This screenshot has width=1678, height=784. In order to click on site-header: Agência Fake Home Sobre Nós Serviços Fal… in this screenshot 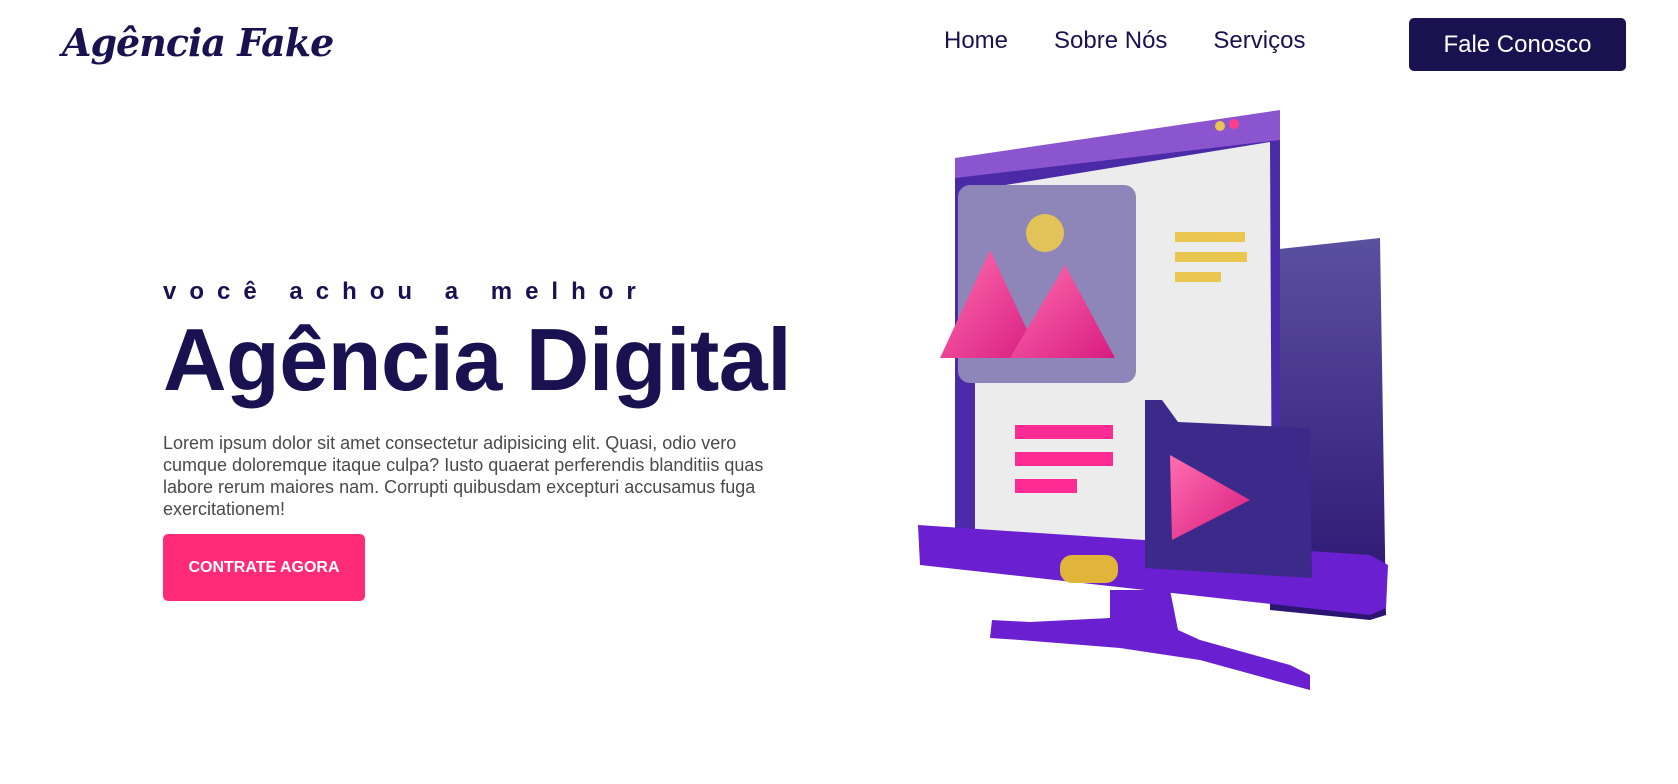, I will do `click(839, 45)`.